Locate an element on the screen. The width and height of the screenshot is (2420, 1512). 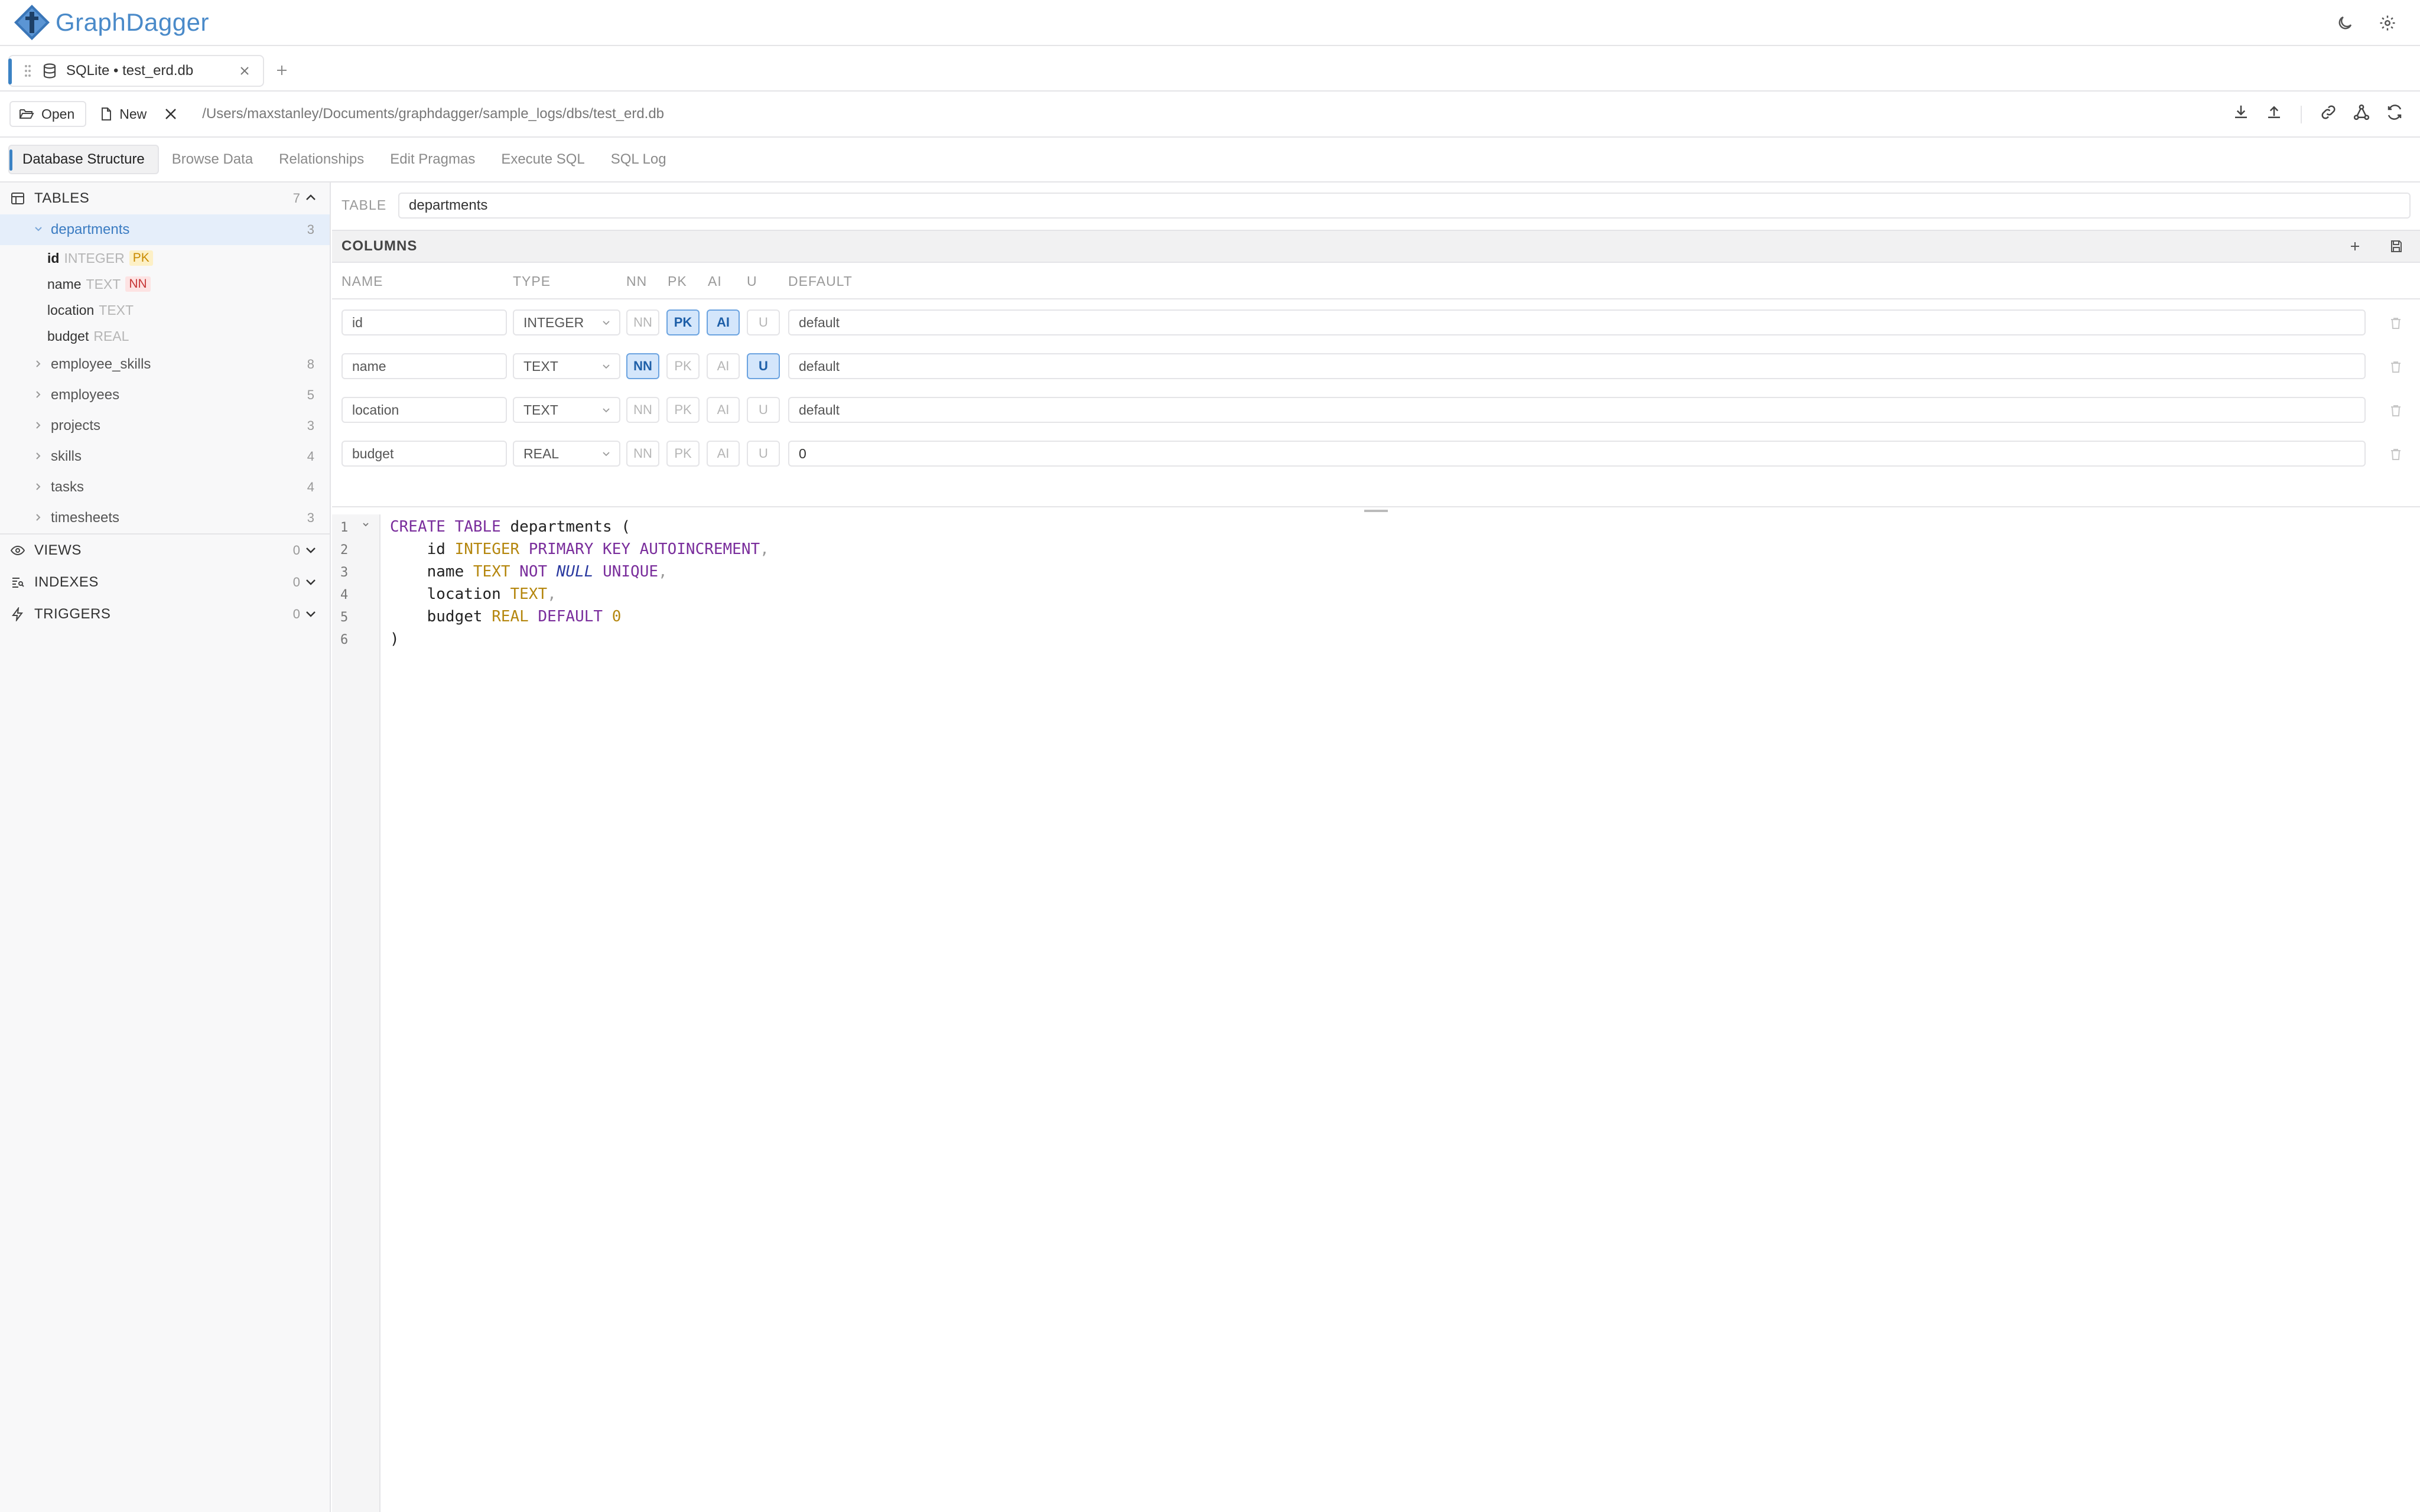
link-icon is located at coordinates (2328, 114).